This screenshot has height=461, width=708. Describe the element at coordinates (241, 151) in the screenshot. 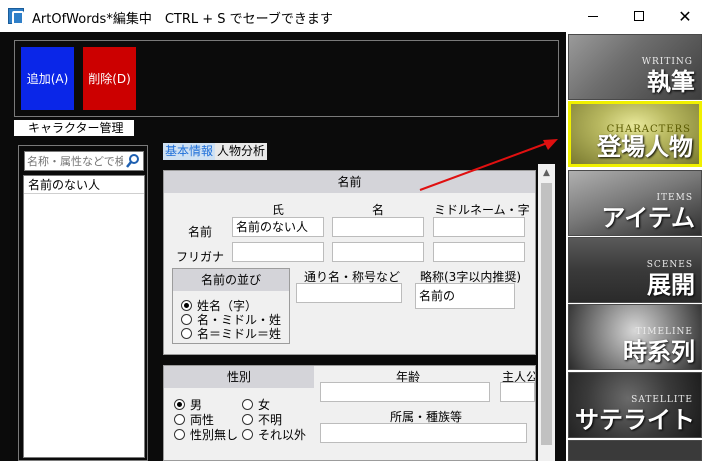

I see `tab-character-analysis: 人物分析` at that location.